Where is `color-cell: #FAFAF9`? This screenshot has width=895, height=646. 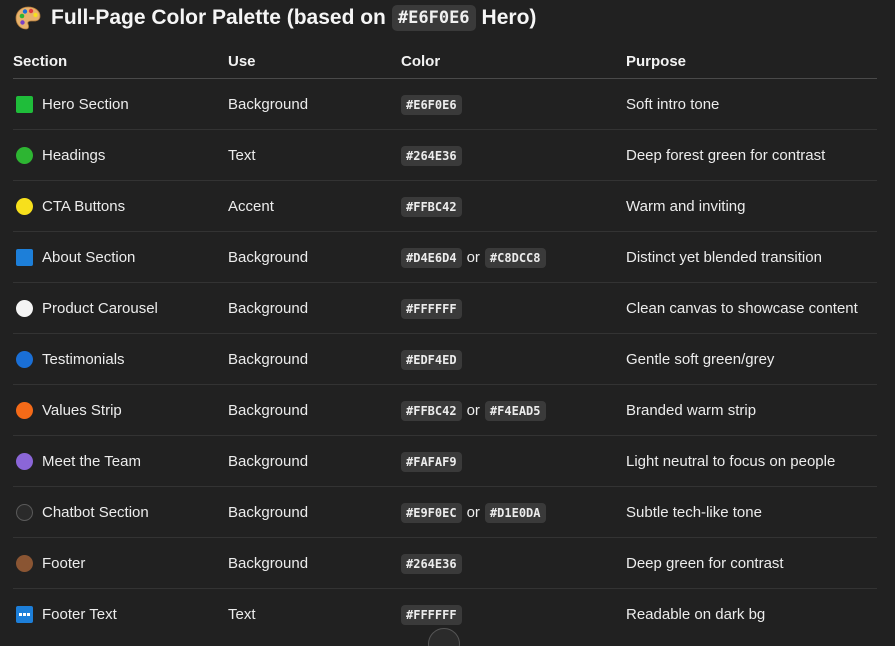
color-cell: #FAFAF9 is located at coordinates (513, 461).